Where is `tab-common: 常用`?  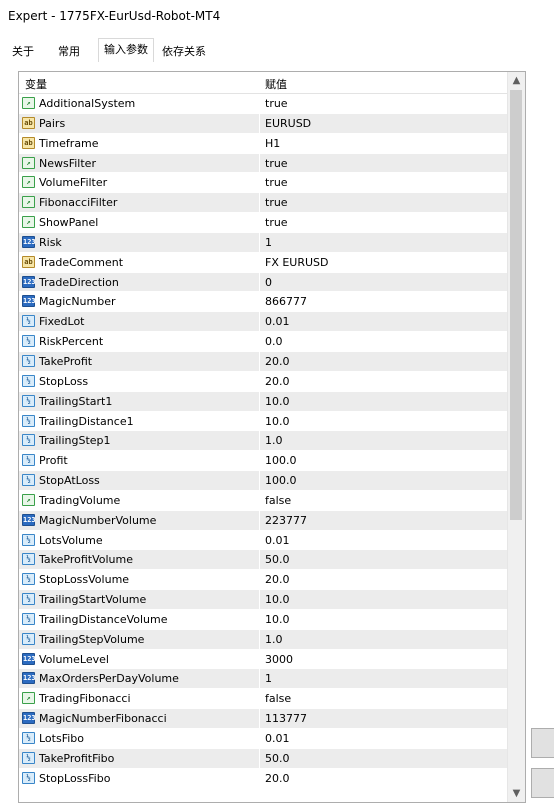 tab-common: 常用 is located at coordinates (69, 51).